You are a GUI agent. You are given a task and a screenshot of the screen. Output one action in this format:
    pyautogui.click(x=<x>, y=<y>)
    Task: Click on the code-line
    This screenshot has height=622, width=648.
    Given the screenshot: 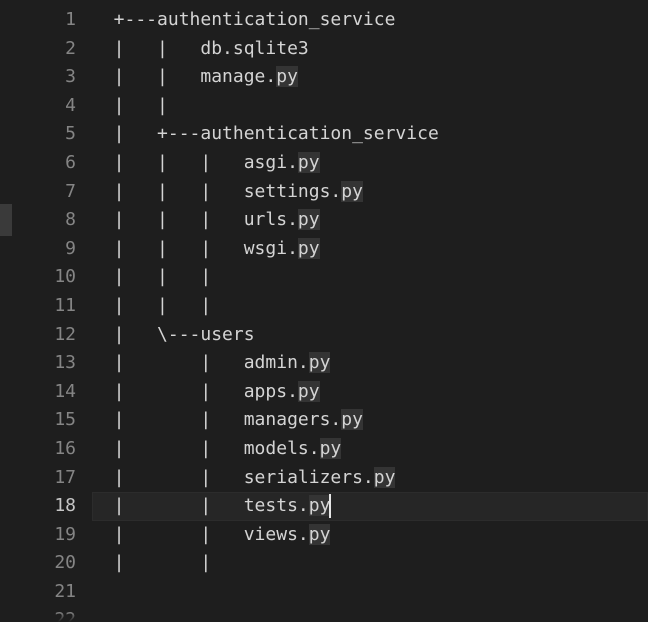 What is the action you would take?
    pyautogui.click(x=370, y=592)
    